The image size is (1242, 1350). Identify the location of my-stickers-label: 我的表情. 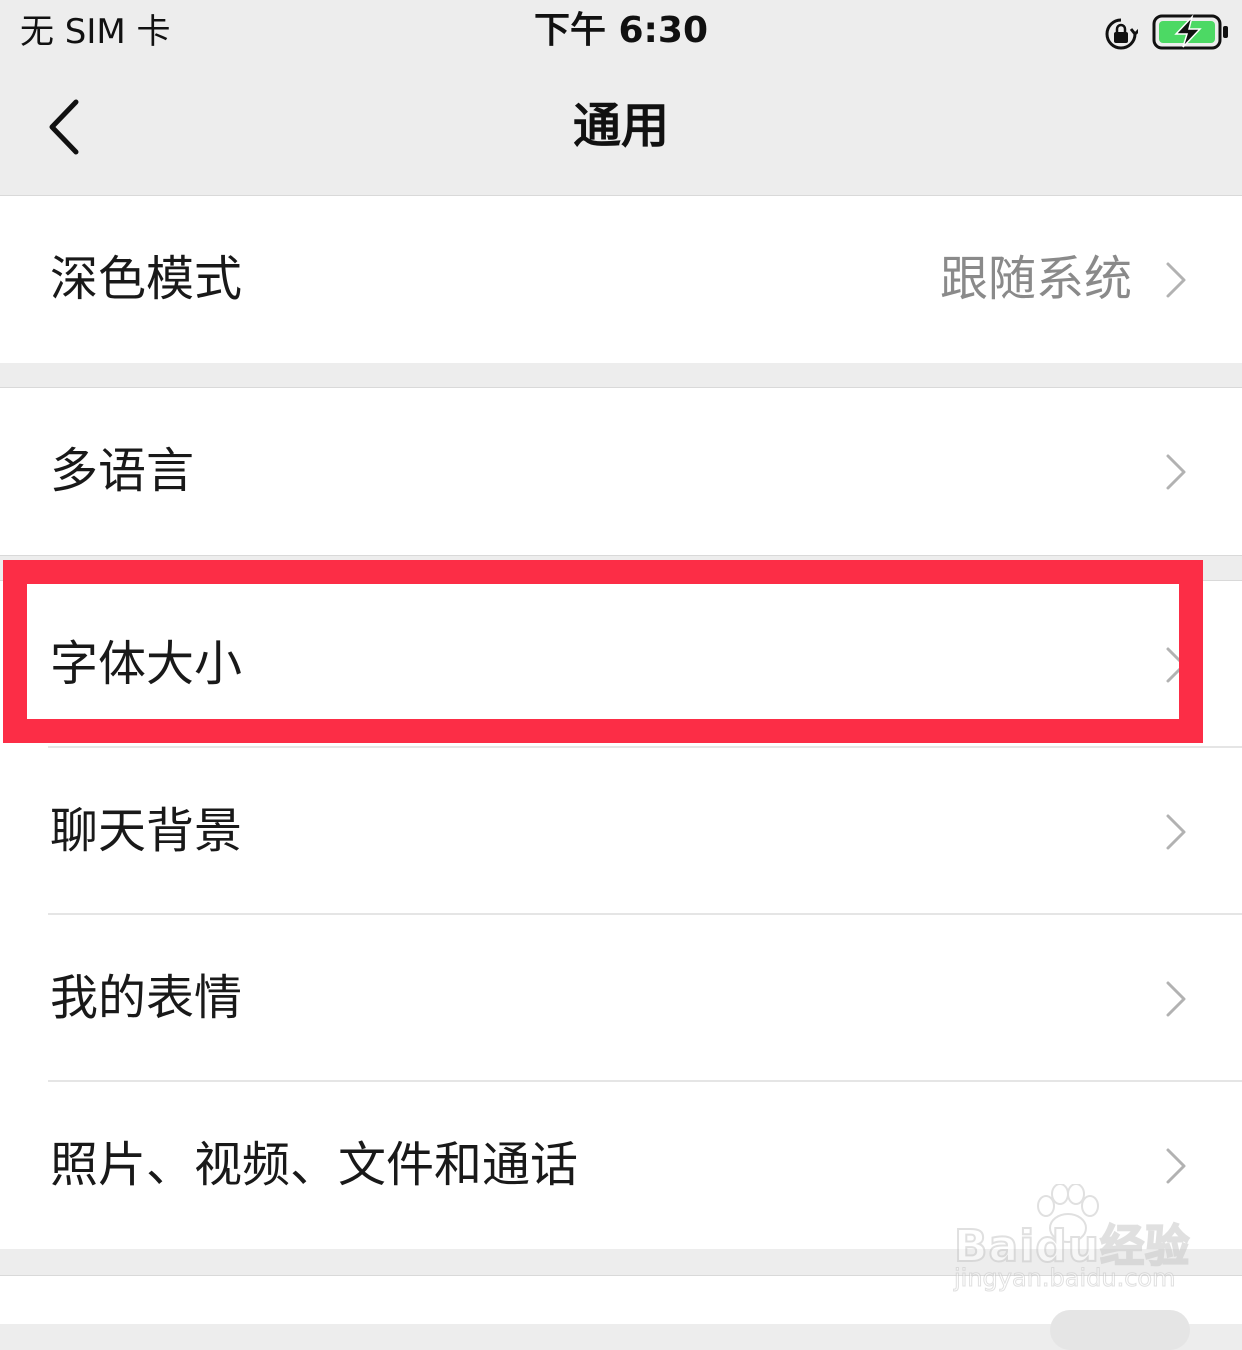
(146, 998).